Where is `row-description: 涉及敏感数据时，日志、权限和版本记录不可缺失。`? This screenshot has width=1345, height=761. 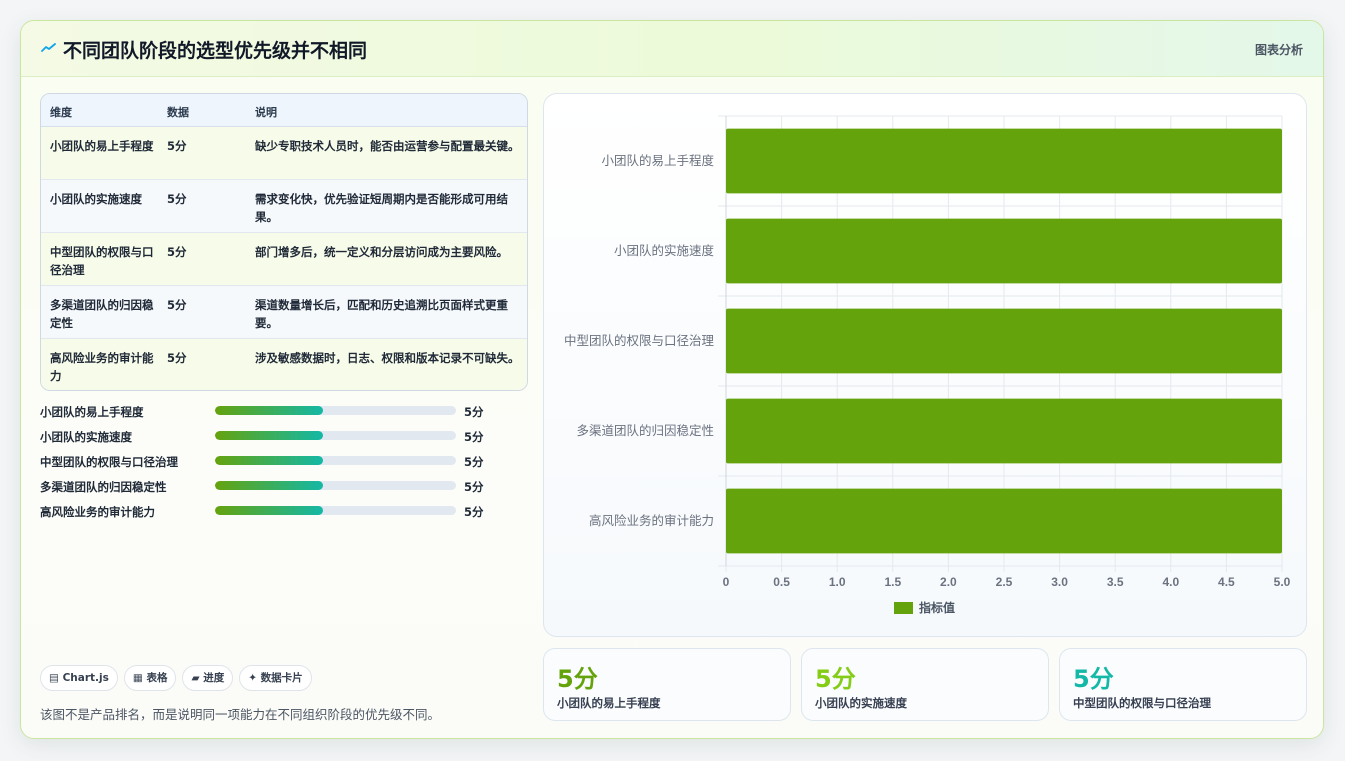
row-description: 涉及敏感数据时，日志、权限和版本记录不可缺失。 is located at coordinates (387, 358).